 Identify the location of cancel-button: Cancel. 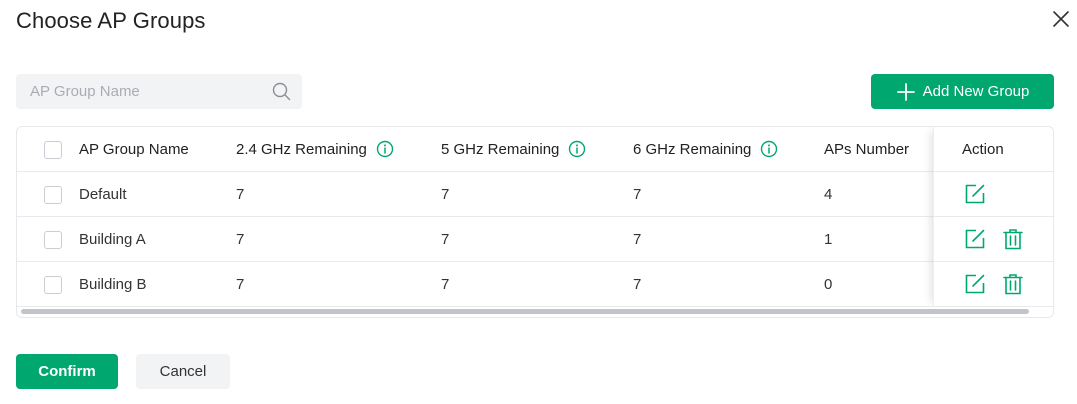
(183, 371).